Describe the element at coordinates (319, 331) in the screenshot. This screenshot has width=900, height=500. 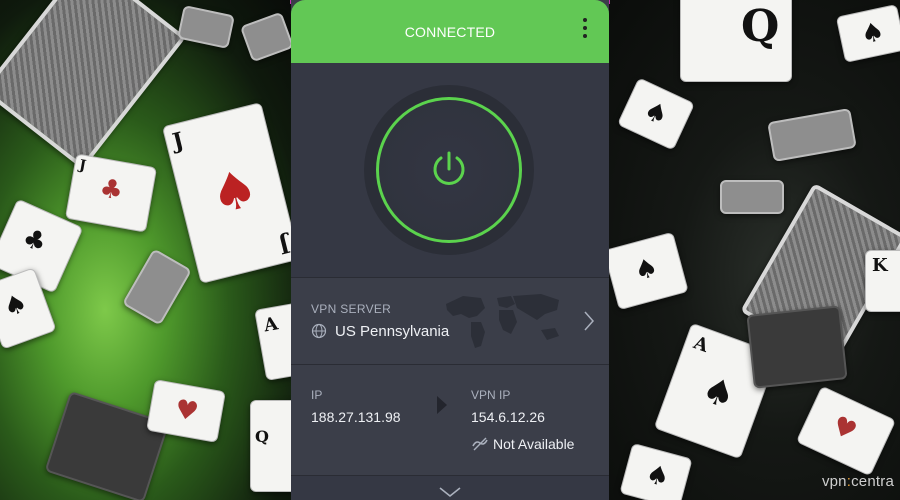
I see `globe-icon` at that location.